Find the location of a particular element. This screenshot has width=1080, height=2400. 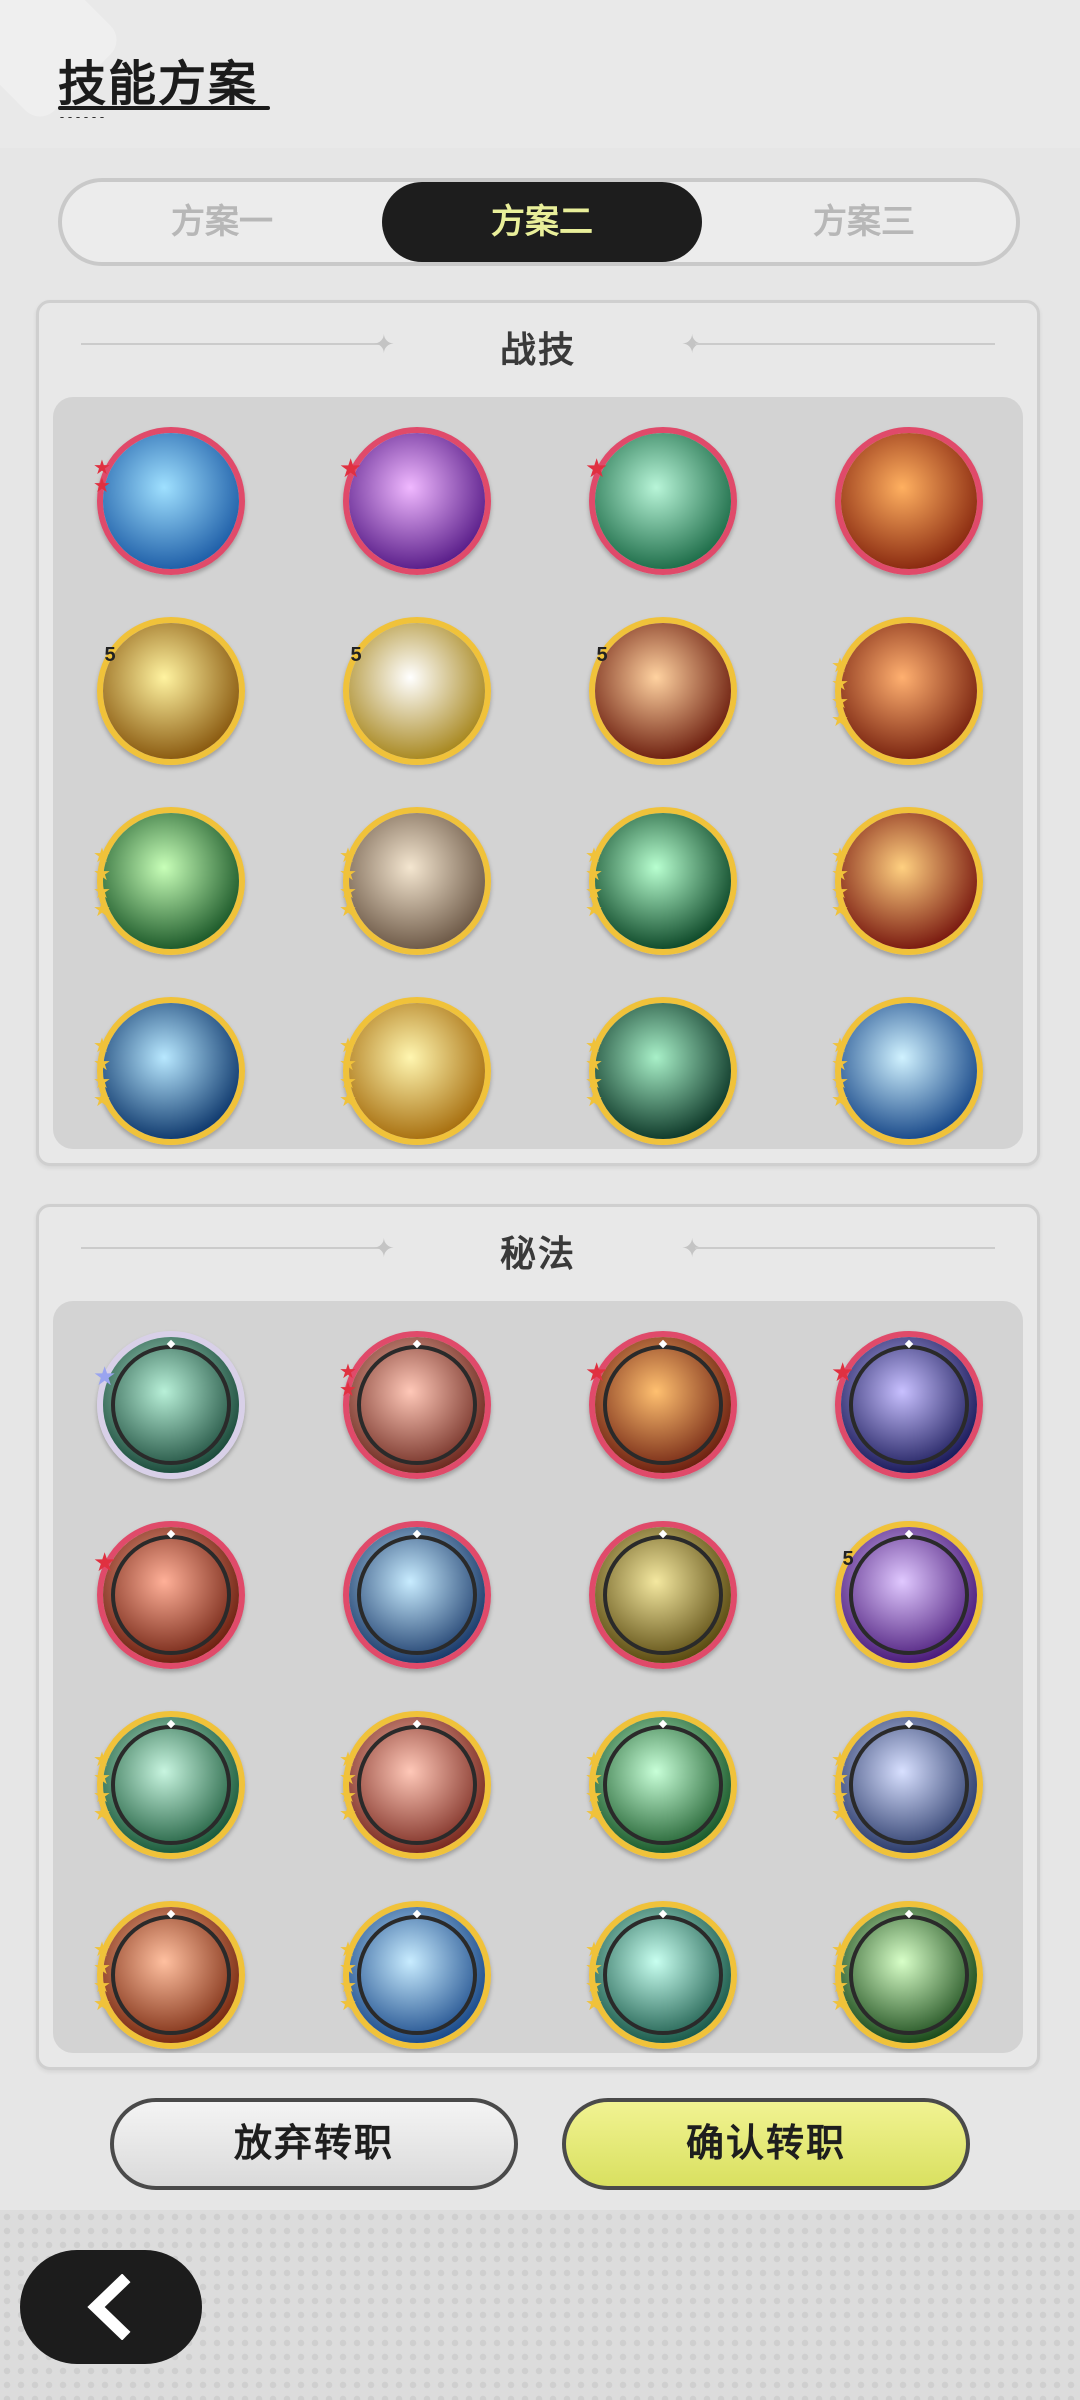

meteor-skill-icon: 5 is located at coordinates (661, 691).